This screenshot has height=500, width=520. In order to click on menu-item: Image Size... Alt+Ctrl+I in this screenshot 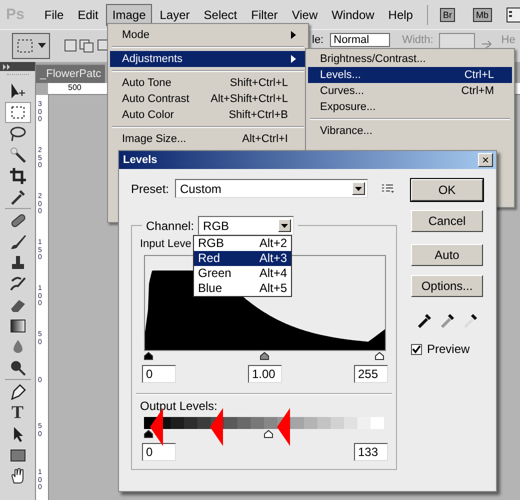, I will do `click(208, 139)`.